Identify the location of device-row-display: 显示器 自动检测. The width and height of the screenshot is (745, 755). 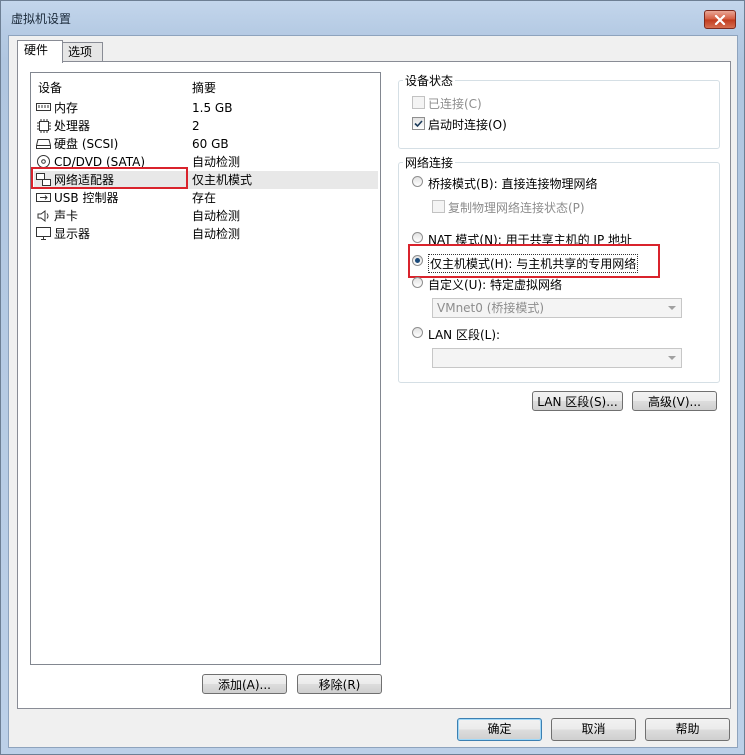
(206, 234).